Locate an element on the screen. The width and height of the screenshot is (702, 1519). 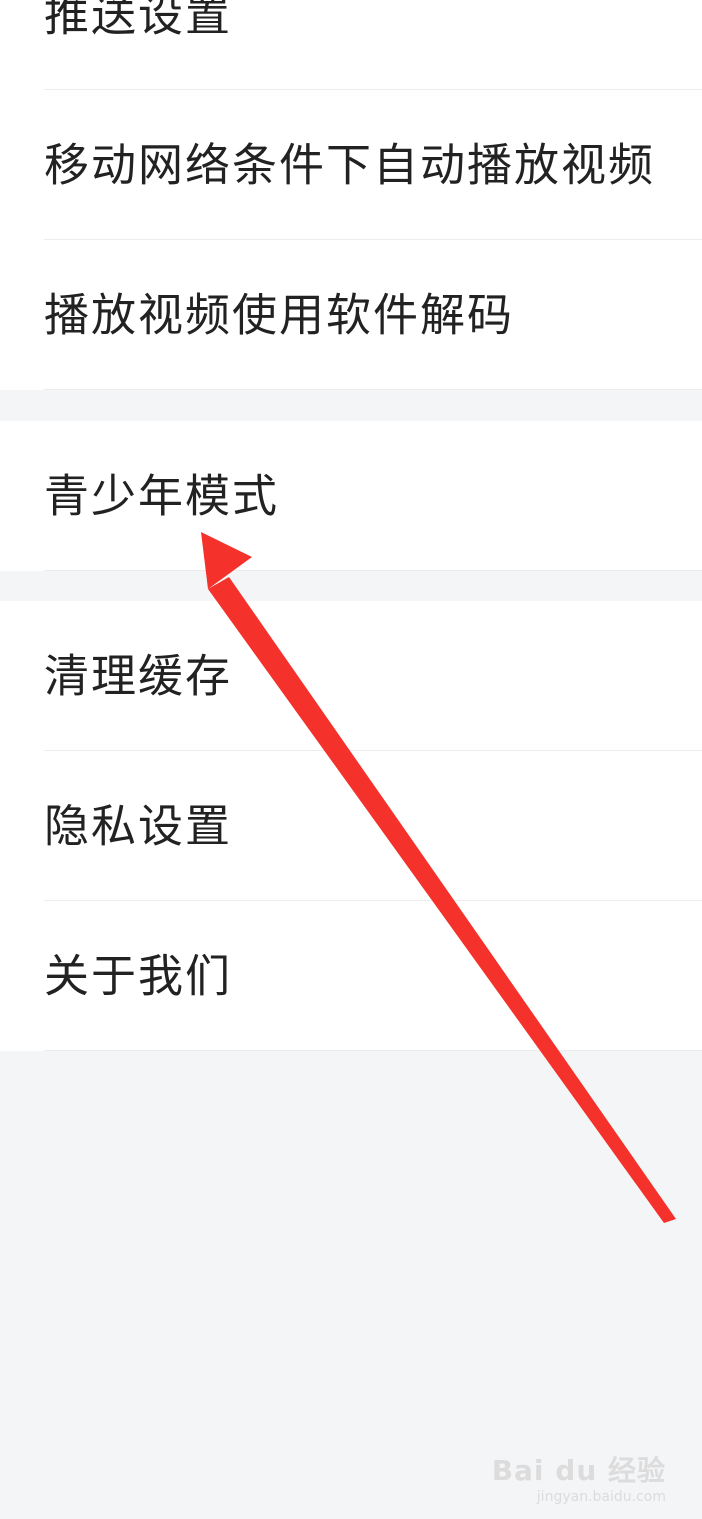
settings-row-privacy: 隐私设置 is located at coordinates (351, 826).